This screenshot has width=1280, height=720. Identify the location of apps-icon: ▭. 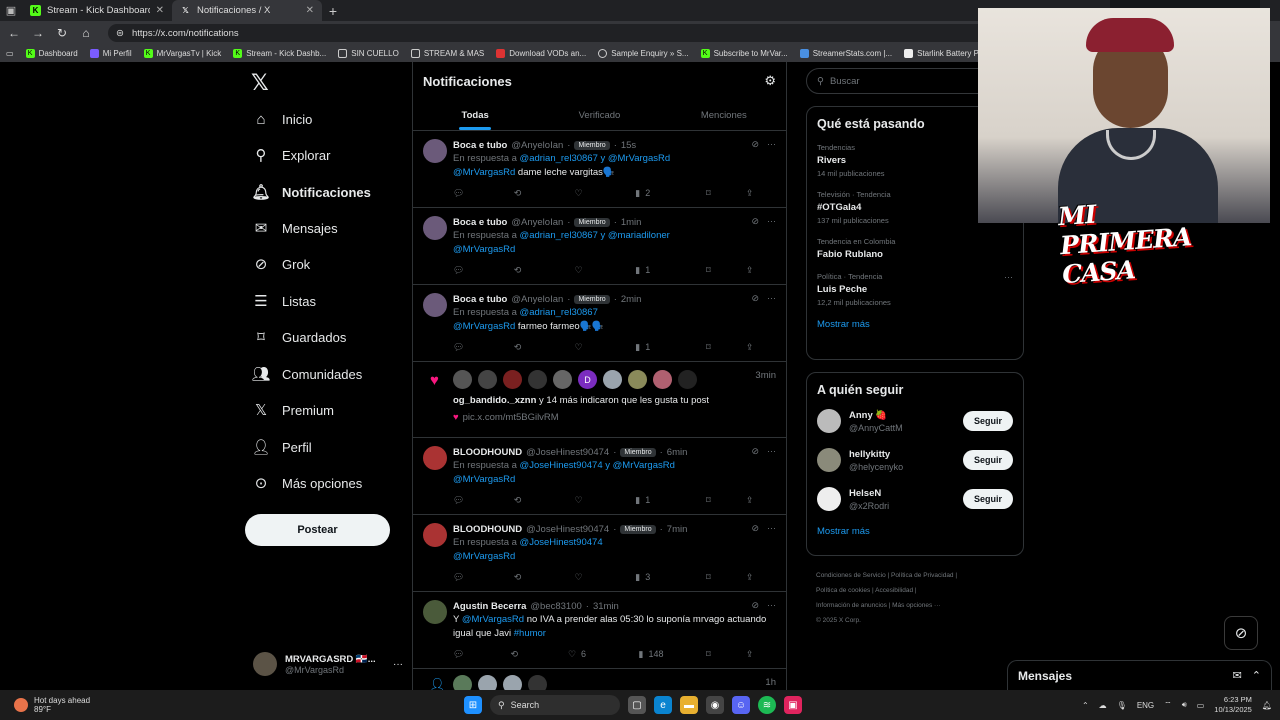
(10, 53).